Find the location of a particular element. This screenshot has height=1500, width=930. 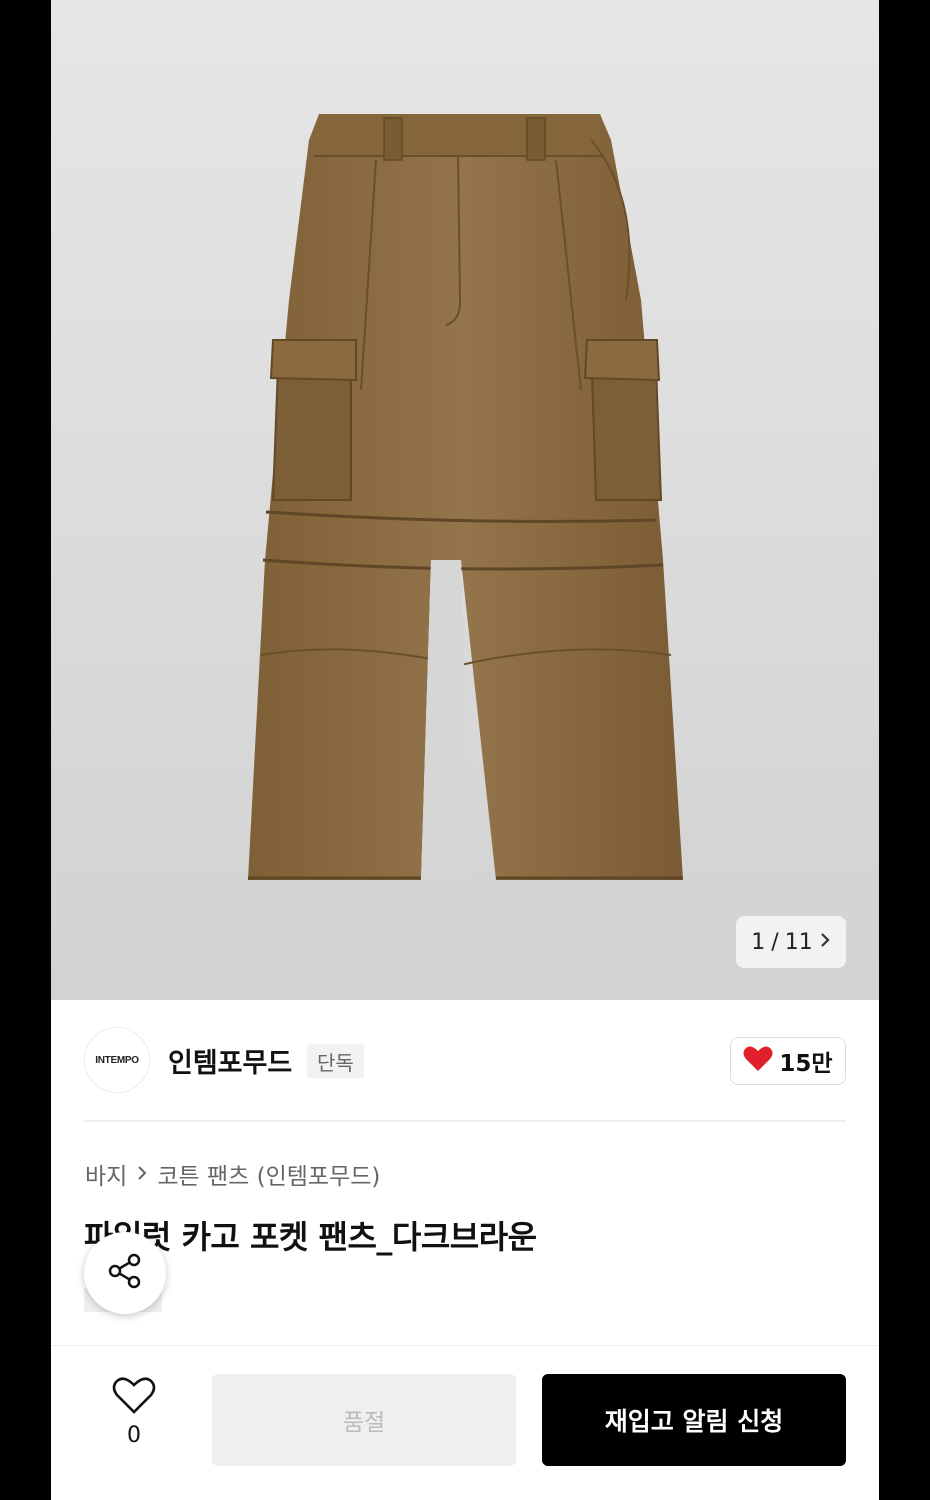

share-icon is located at coordinates (125, 1273).